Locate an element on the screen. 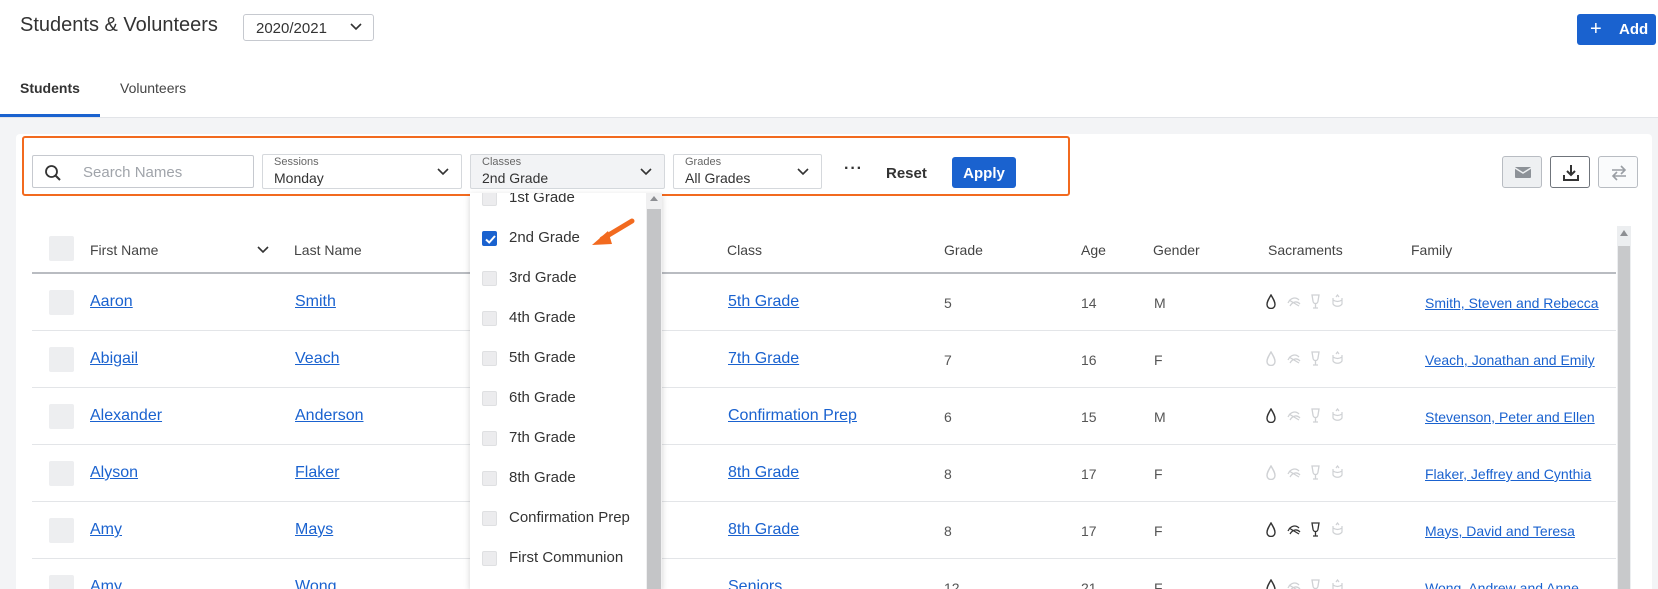 Image resolution: width=1658 pixels, height=589 pixels. row-divider is located at coordinates (824, 558).